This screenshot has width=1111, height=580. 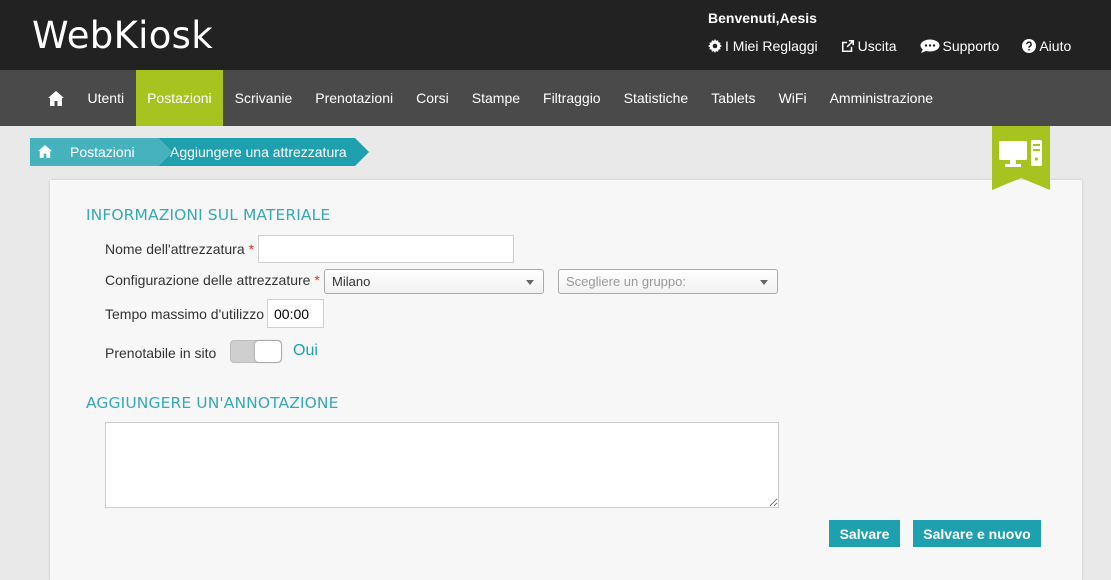 What do you see at coordinates (354, 98) in the screenshot?
I see `nav-item-prenotazioni: Prenotazioni` at bounding box center [354, 98].